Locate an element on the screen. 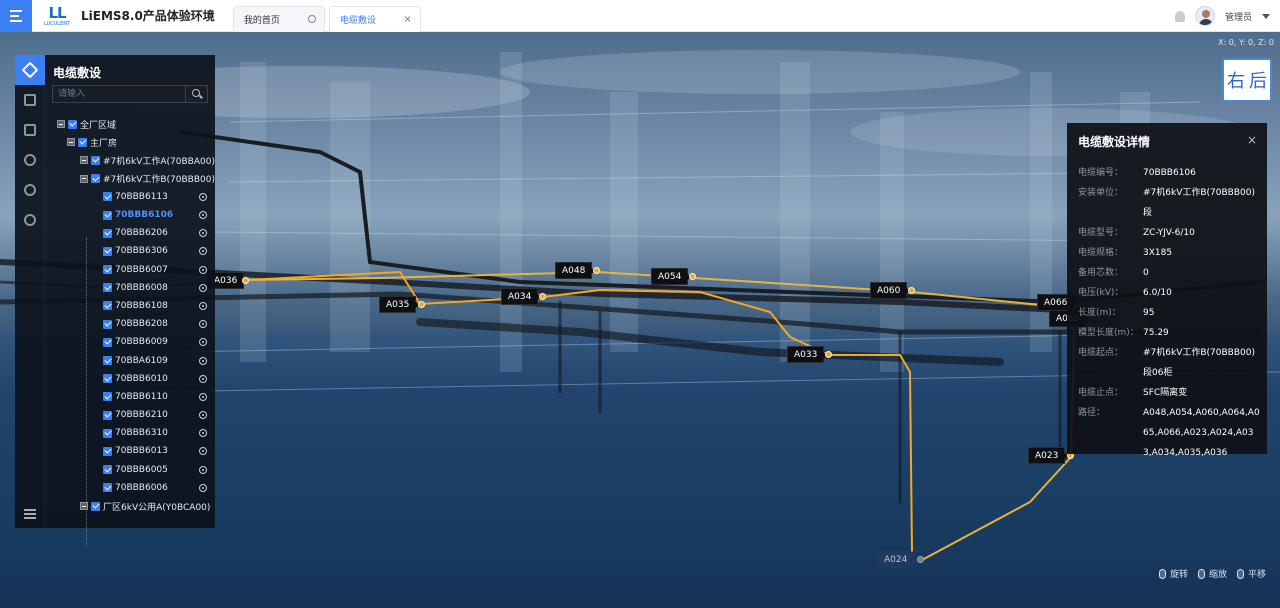 The image size is (1280, 608). tree-leaf-cable: 70BBB6106 is located at coordinates (130, 215).